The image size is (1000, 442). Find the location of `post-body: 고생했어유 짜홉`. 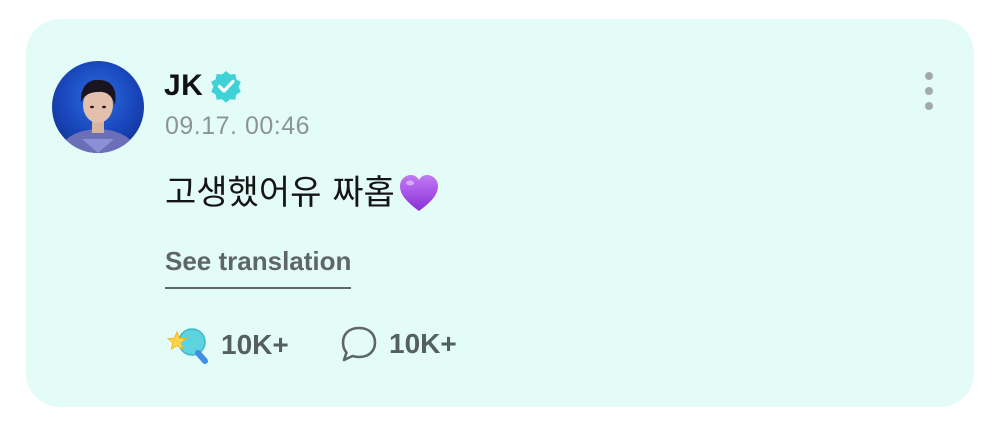

post-body: 고생했어유 짜홉 is located at coordinates (303, 193).